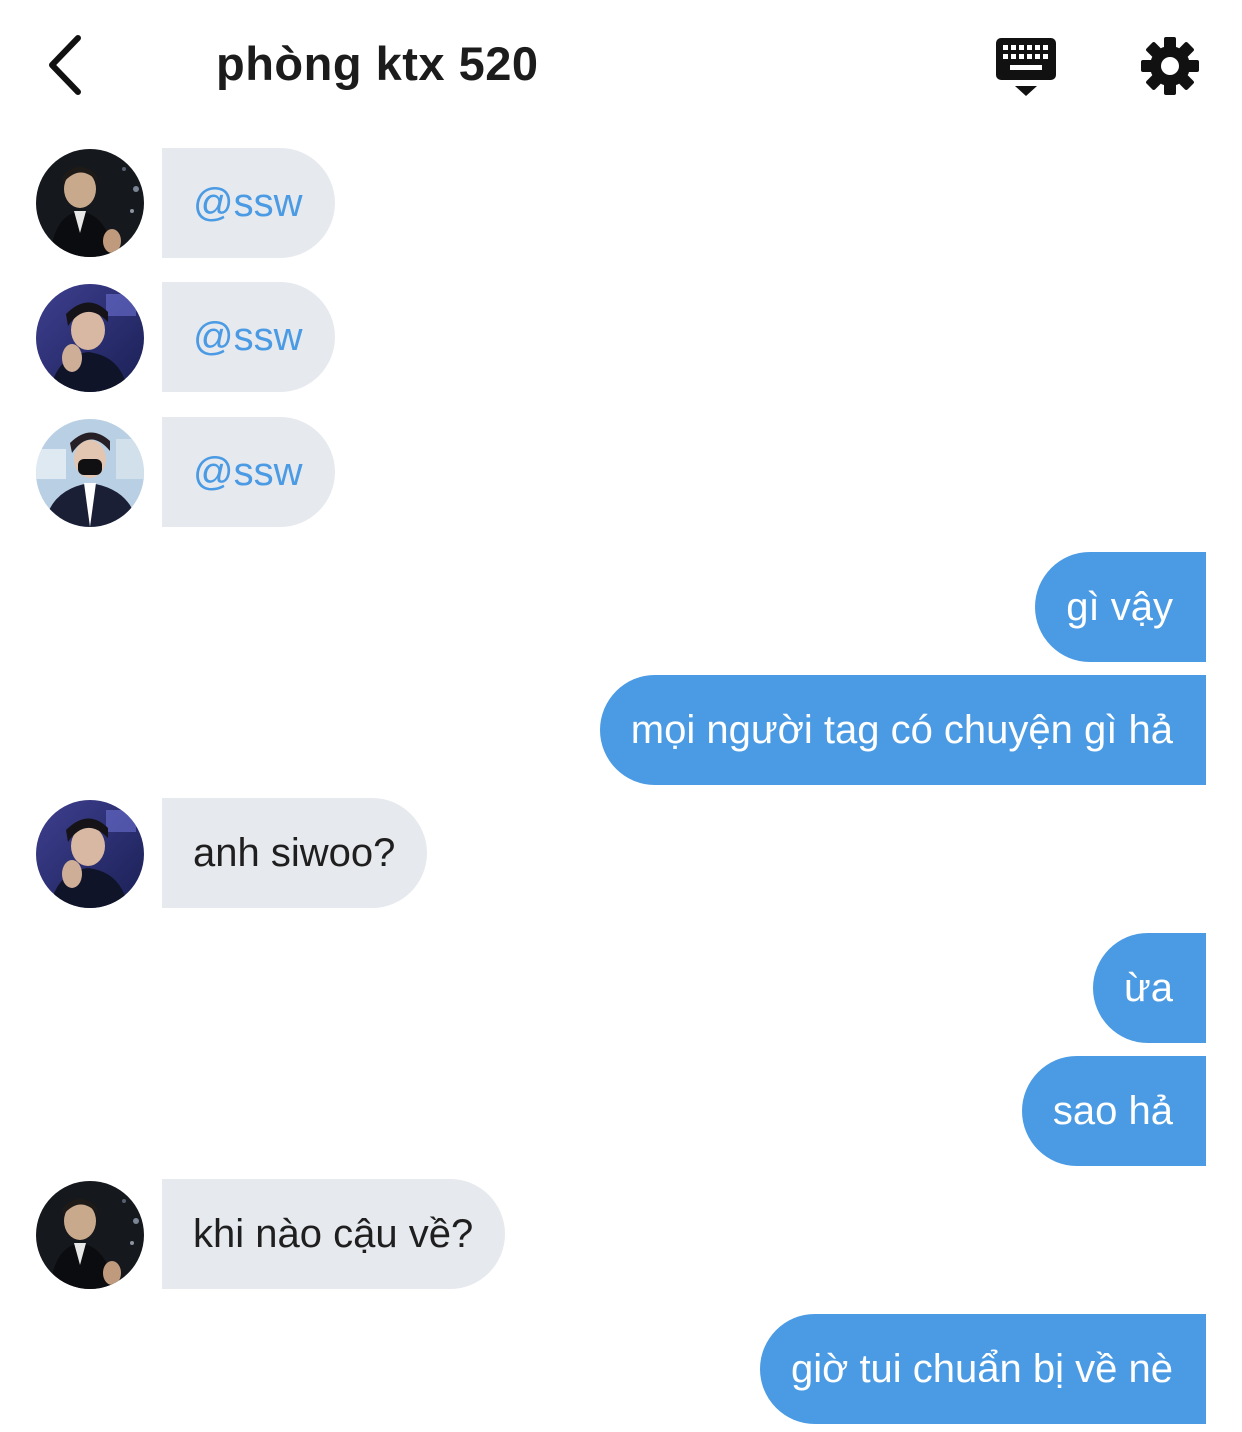 The width and height of the screenshot is (1242, 1432). Describe the element at coordinates (1120, 607) in the screenshot. I see `outgoing-message-bubble: gì vậy` at that location.